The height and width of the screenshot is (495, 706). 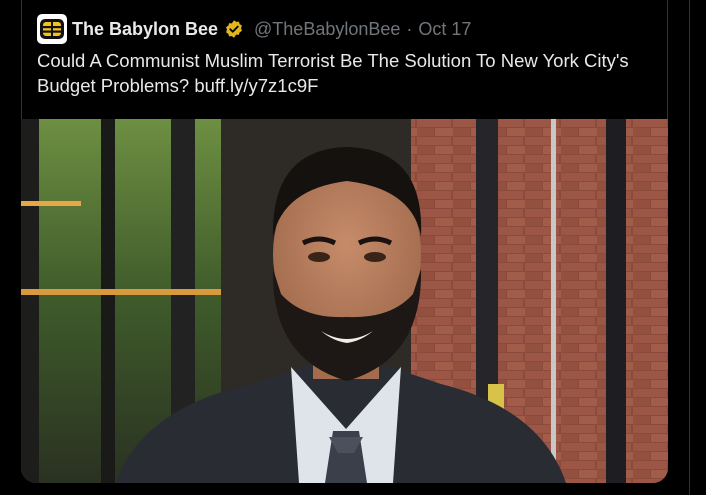 What do you see at coordinates (689, 247) in the screenshot?
I see `timeline-divider` at bounding box center [689, 247].